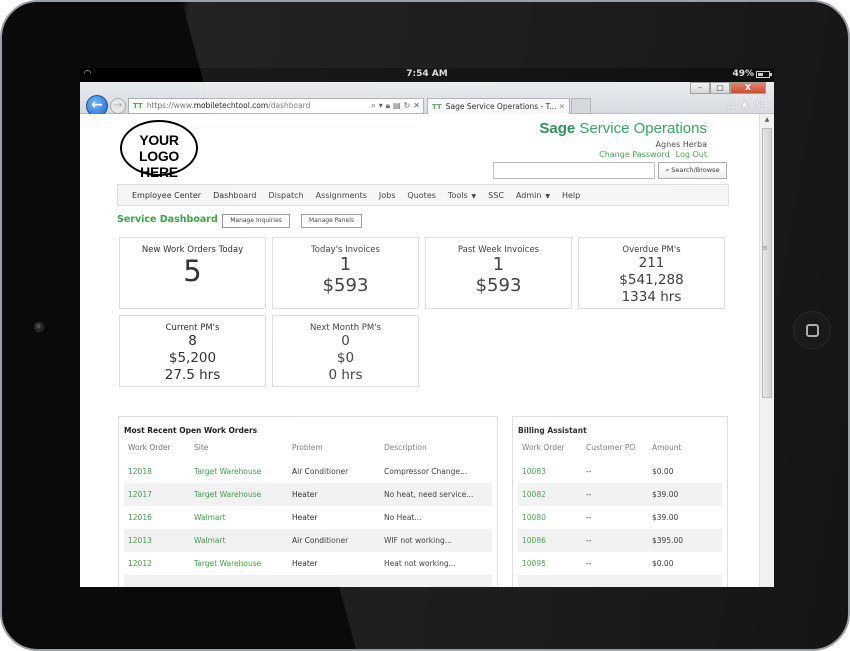 Image resolution: width=850 pixels, height=651 pixels. I want to click on forward-button: →, so click(118, 106).